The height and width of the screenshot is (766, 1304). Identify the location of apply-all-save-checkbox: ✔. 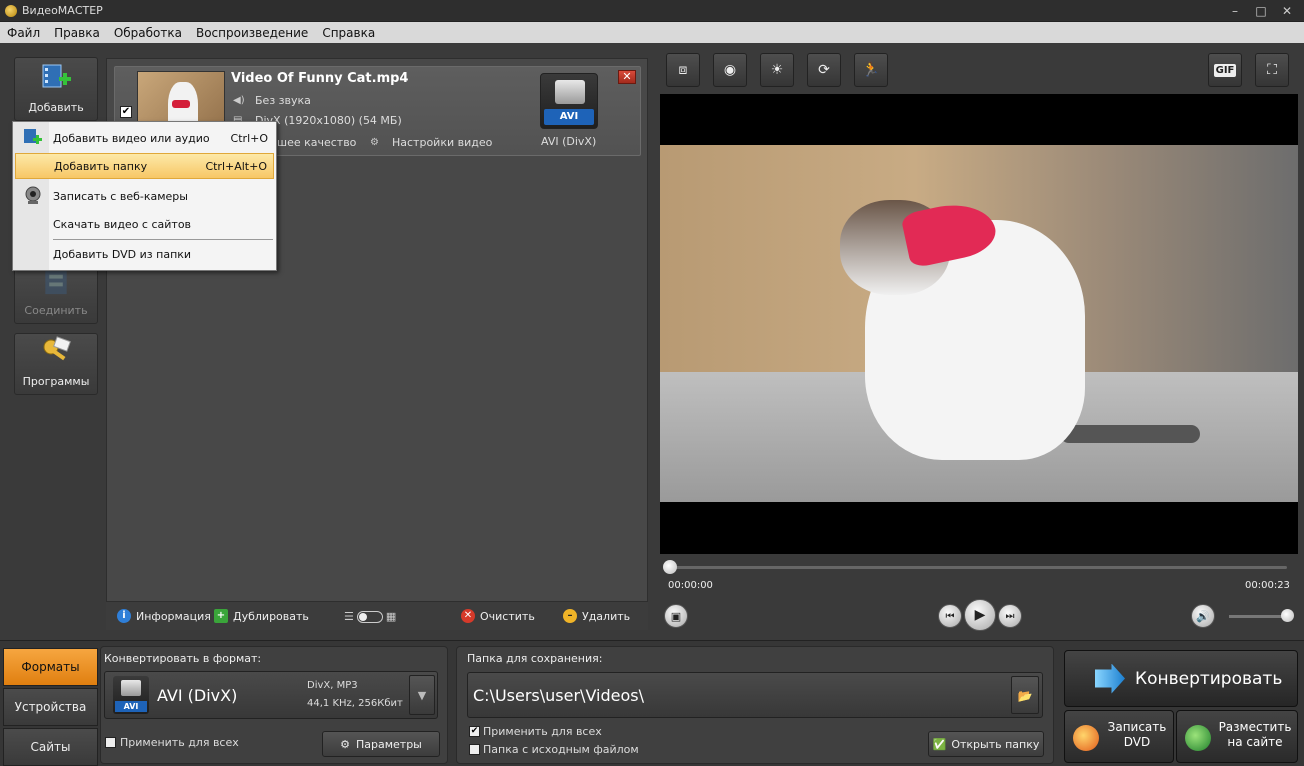
(474, 731).